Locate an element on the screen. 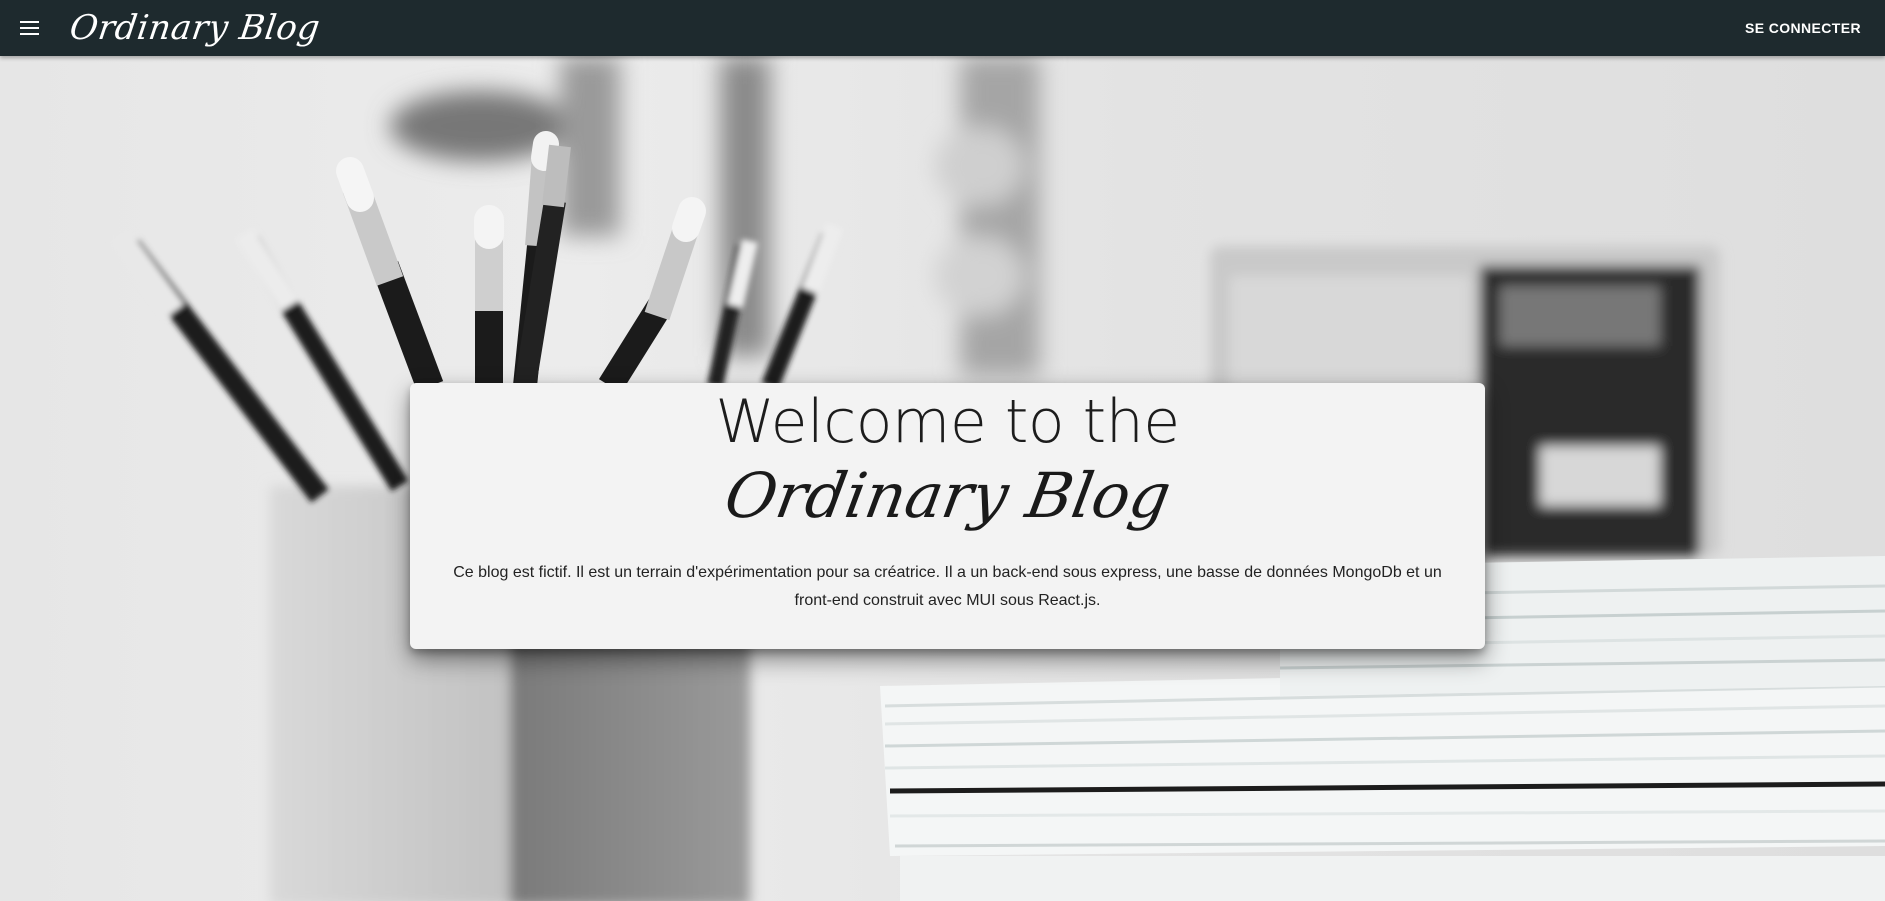 The height and width of the screenshot is (901, 1885). brand-logo: Ordinary Blog is located at coordinates (194, 28).